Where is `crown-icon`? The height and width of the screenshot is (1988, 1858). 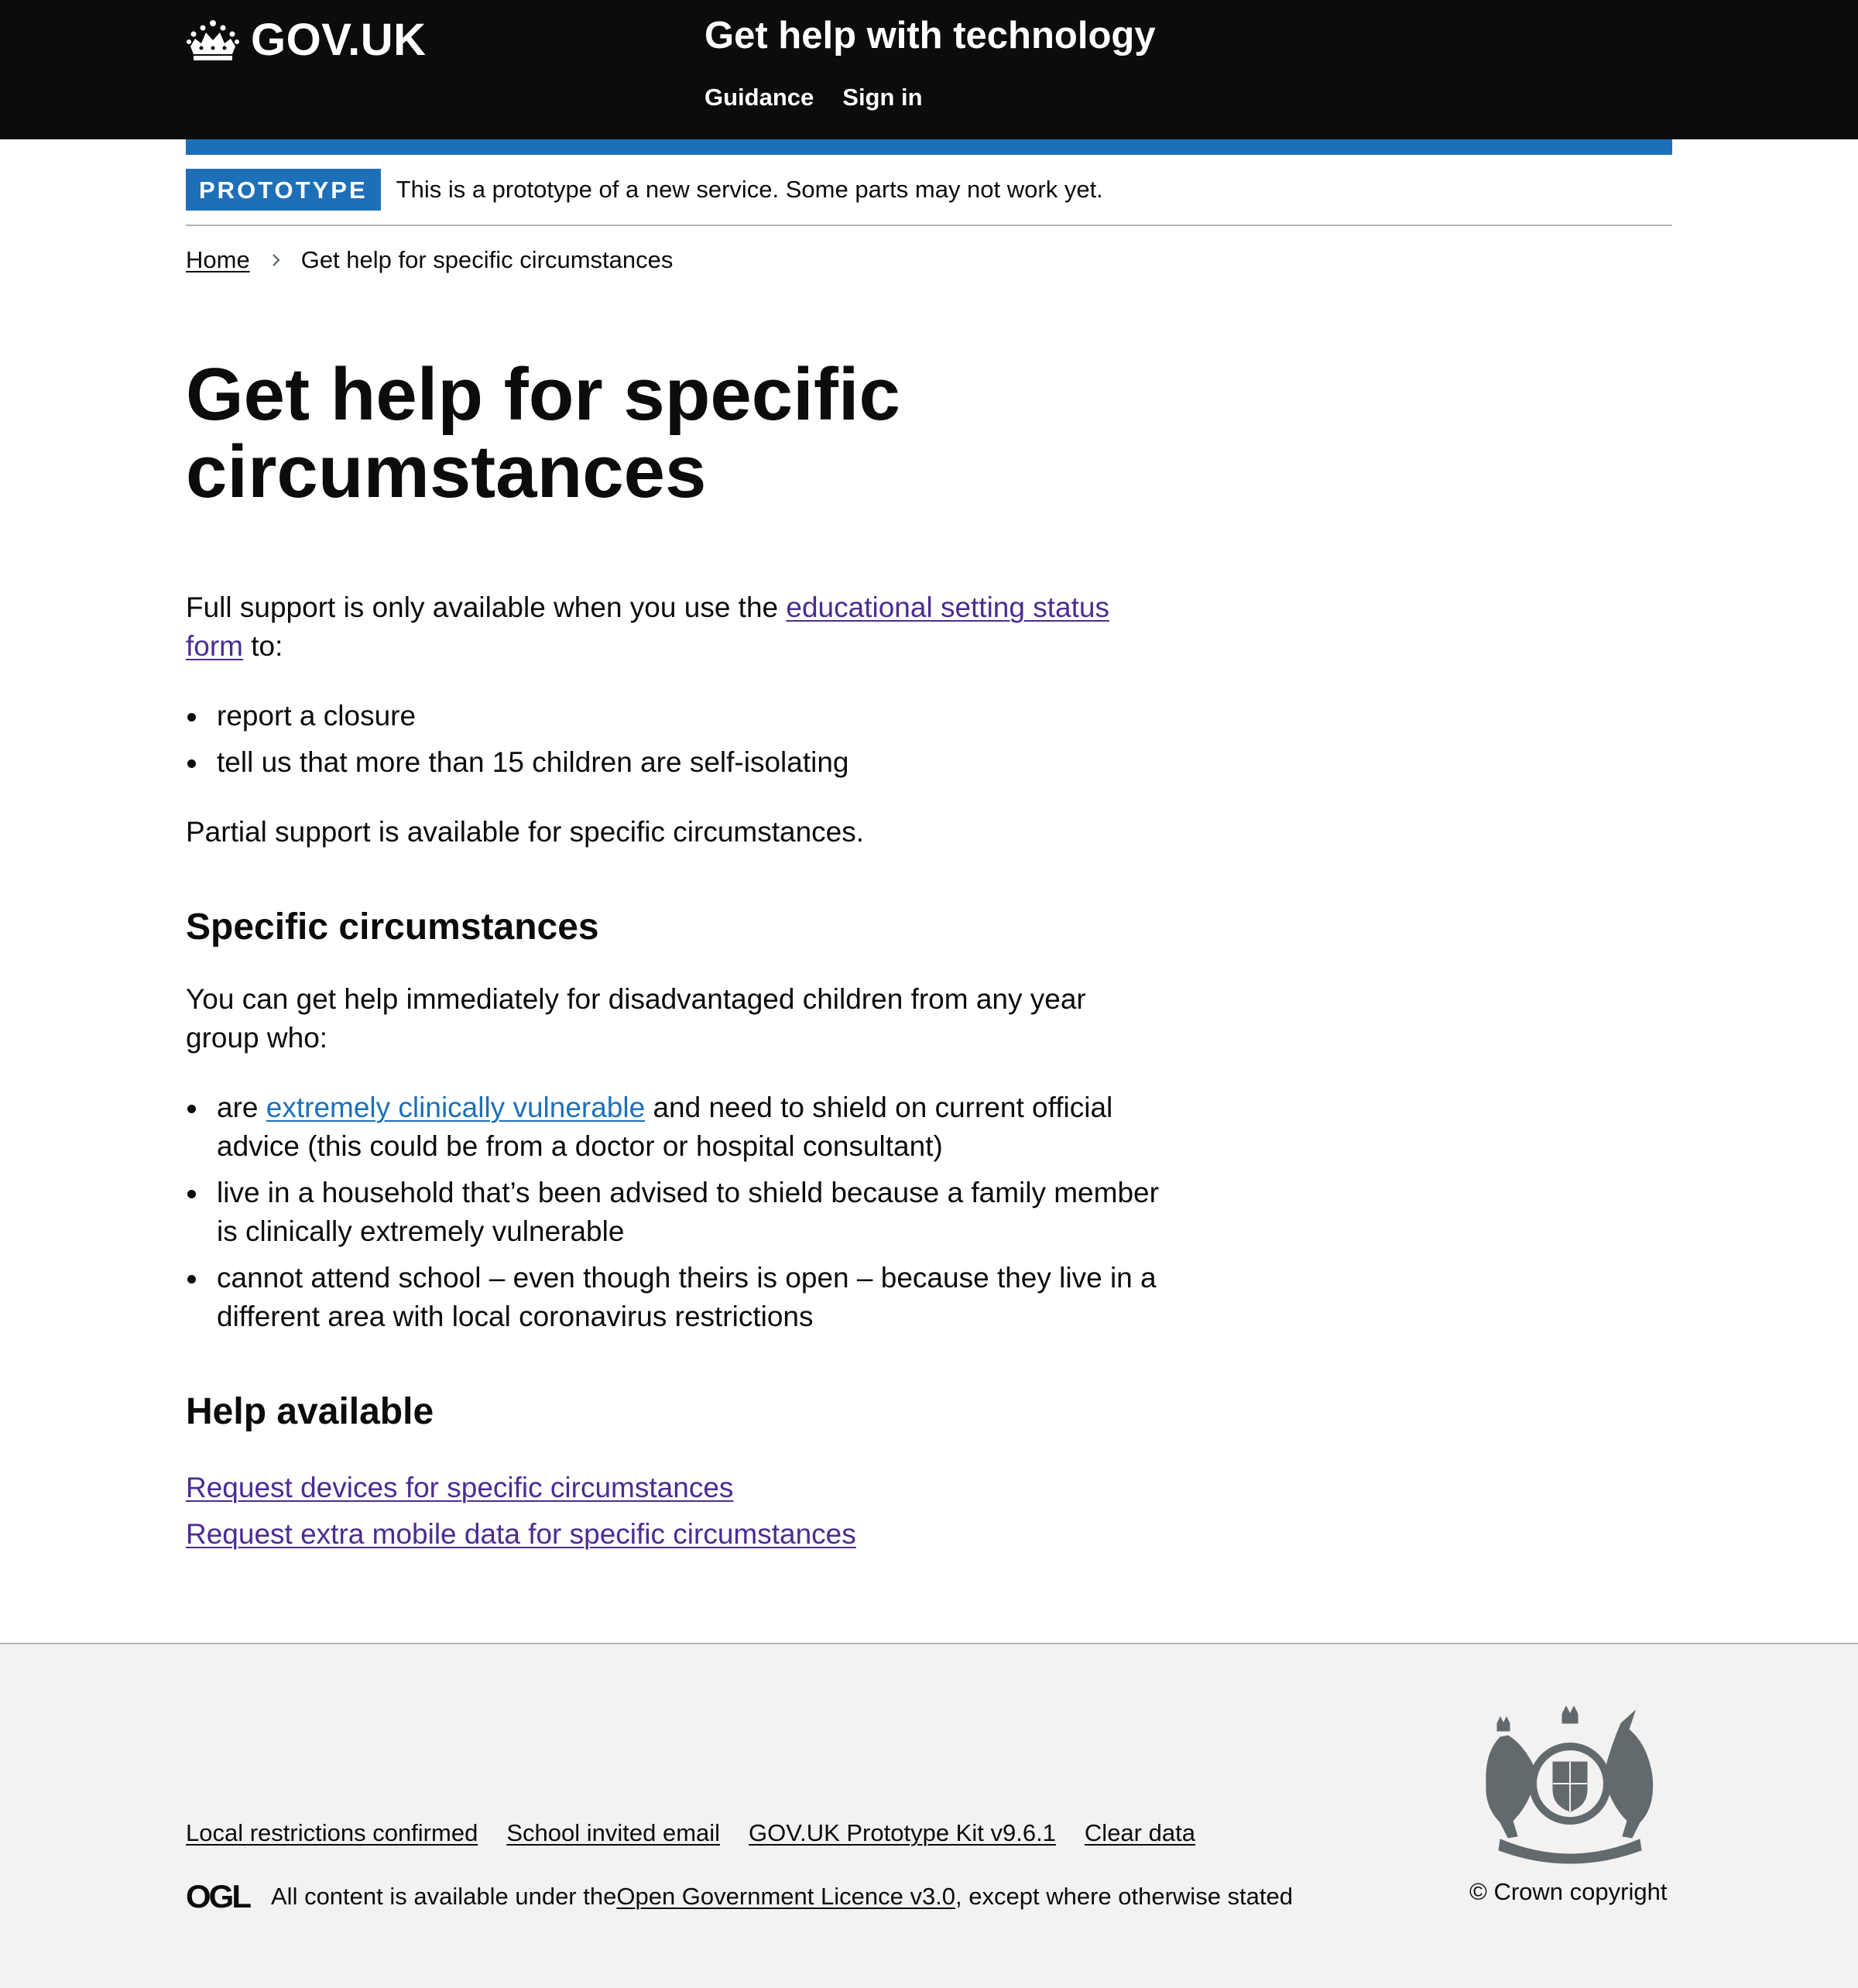 crown-icon is located at coordinates (213, 39).